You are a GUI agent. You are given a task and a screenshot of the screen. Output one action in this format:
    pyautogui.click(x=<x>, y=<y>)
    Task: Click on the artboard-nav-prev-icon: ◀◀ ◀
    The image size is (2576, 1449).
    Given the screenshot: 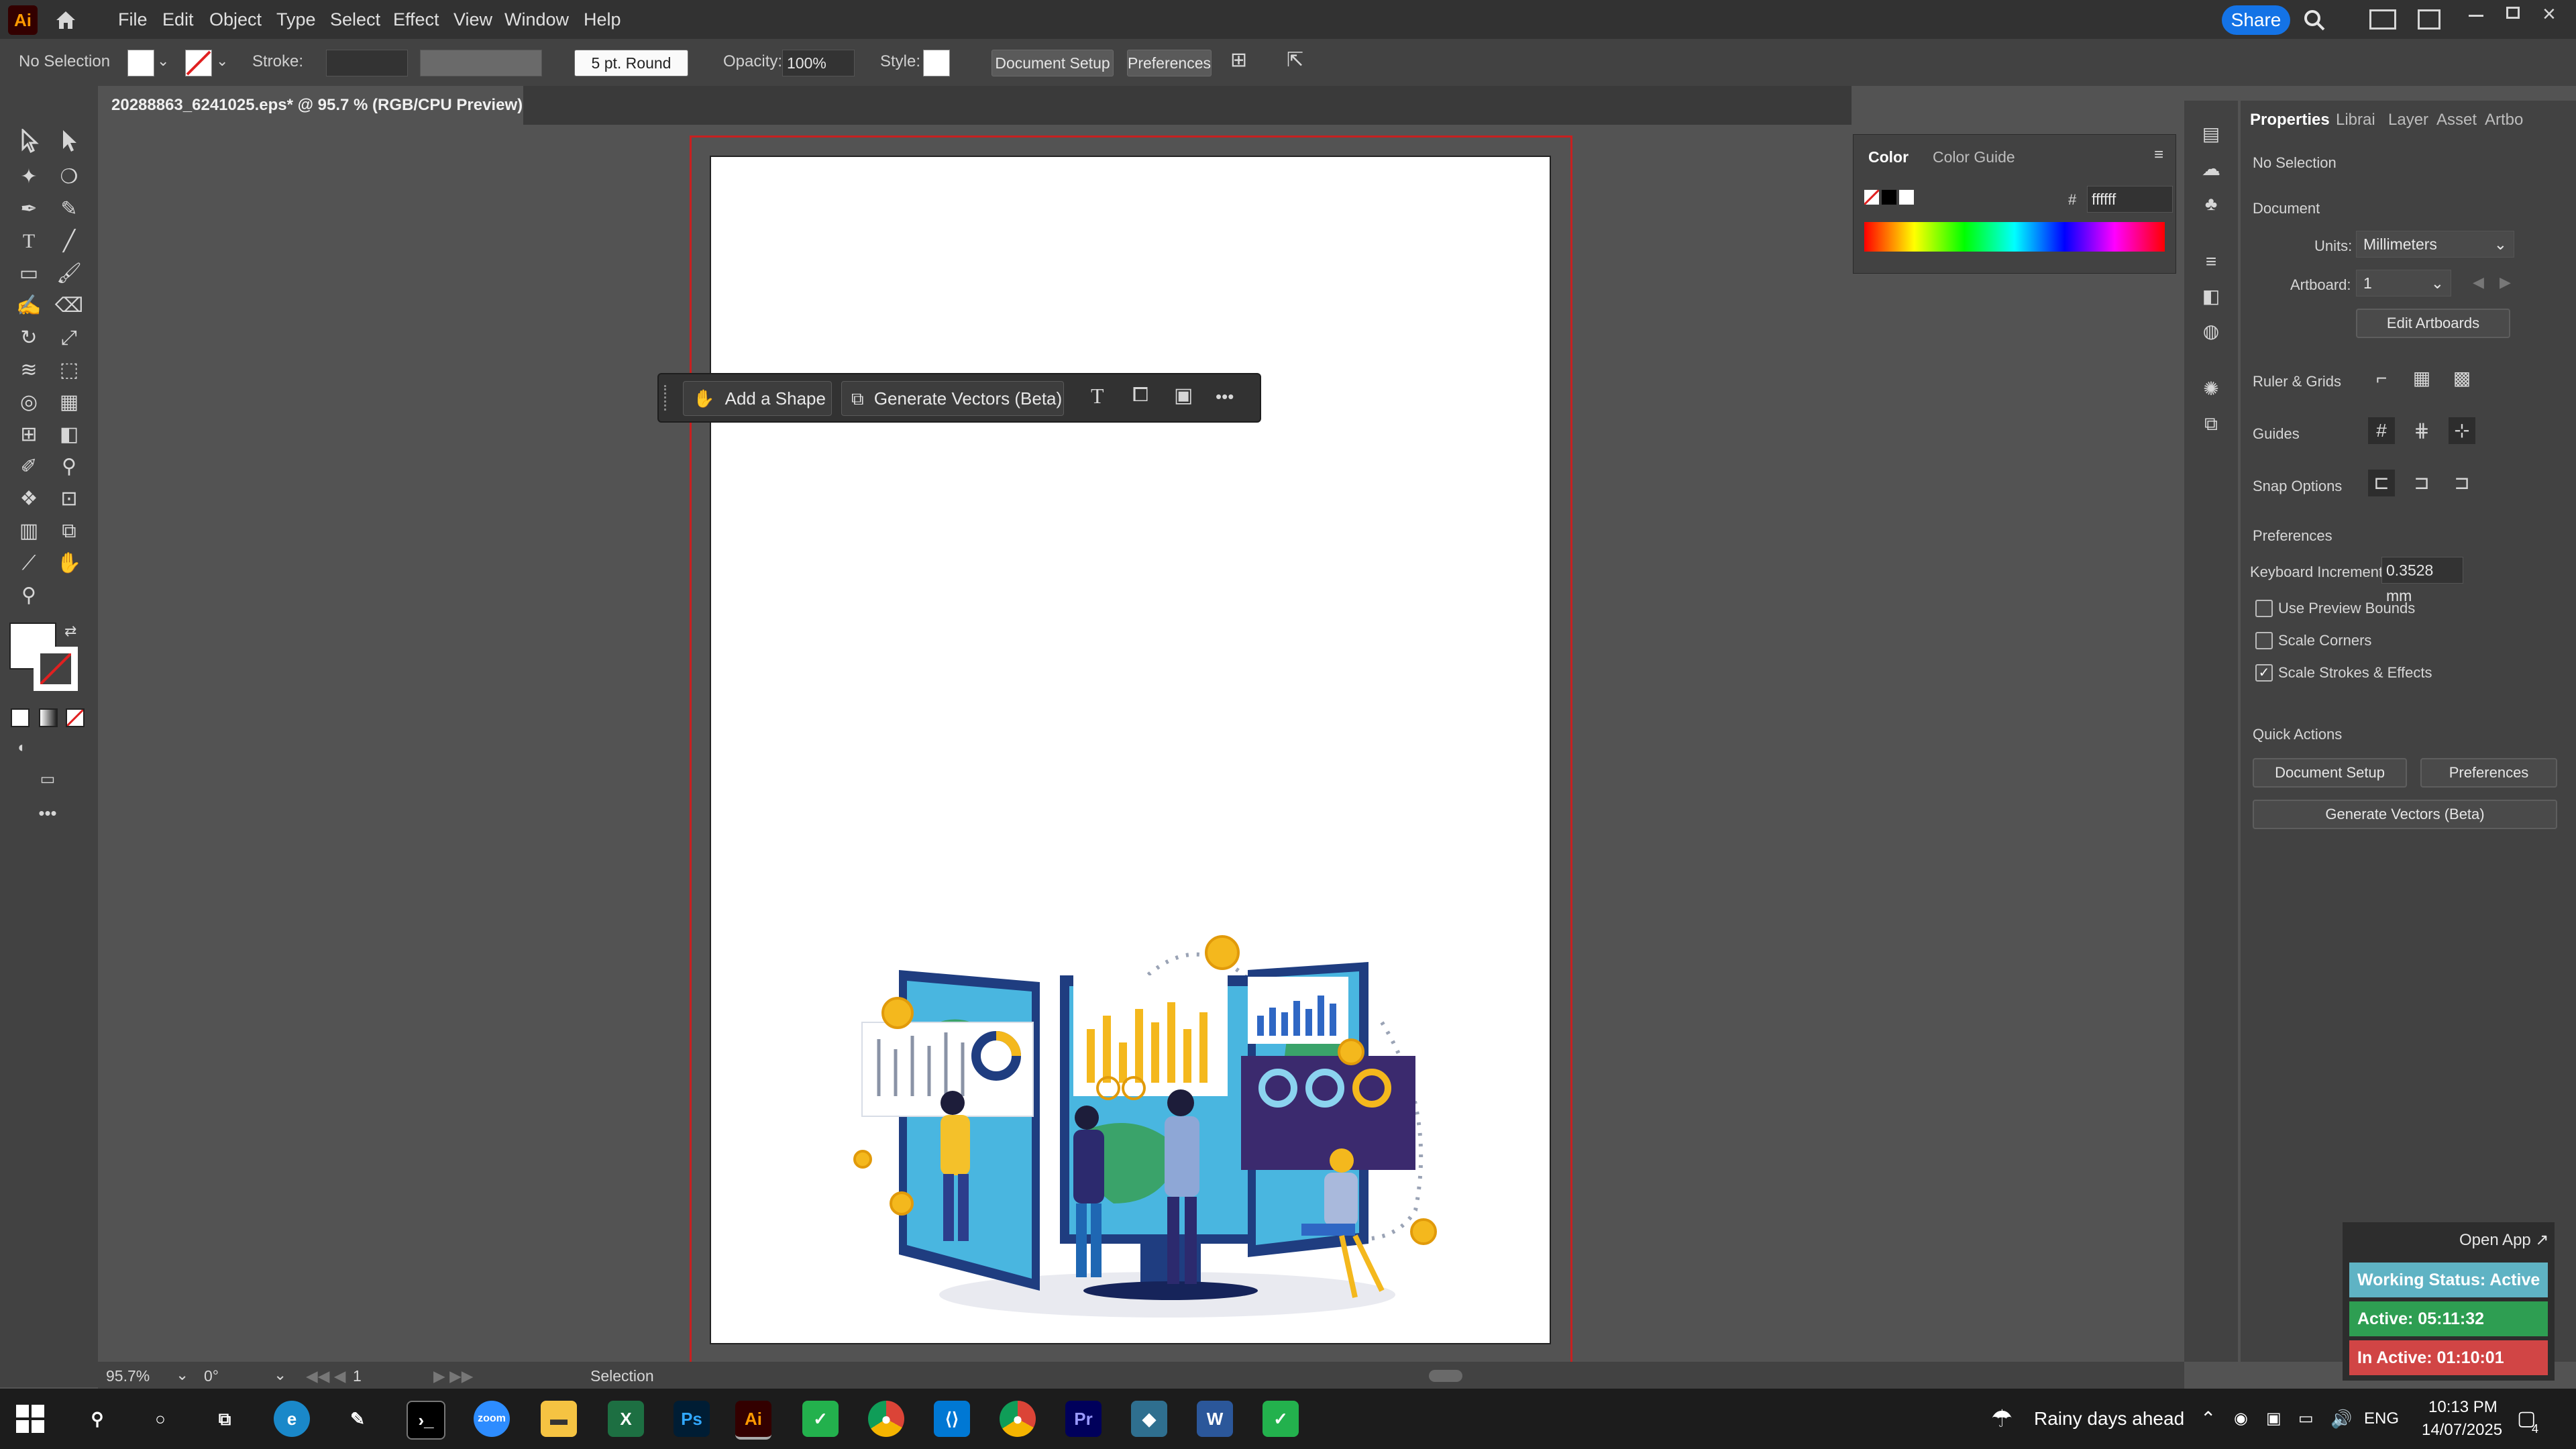 What is the action you would take?
    pyautogui.click(x=325, y=1376)
    